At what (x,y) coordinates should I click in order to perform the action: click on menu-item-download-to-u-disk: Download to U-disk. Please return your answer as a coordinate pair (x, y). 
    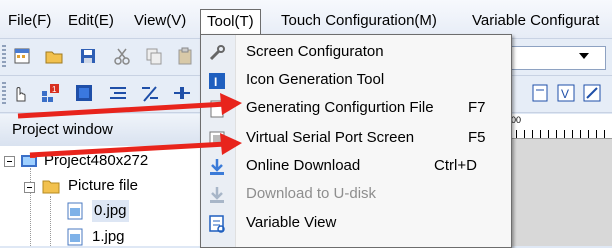
    Looking at the image, I should click on (356, 195).